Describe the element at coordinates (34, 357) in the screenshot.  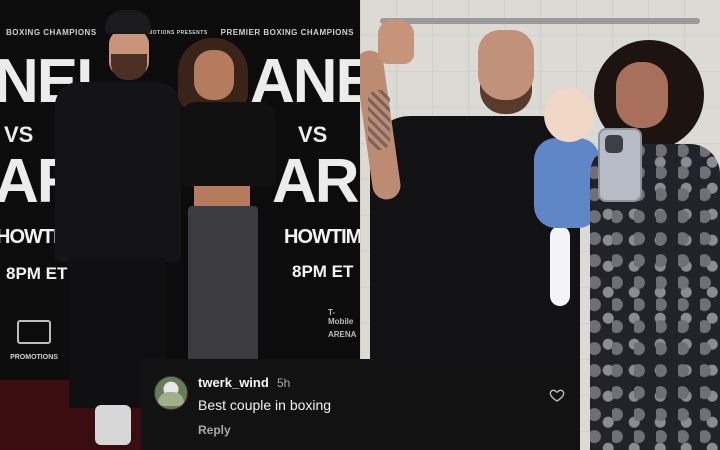
I see `promotions-logo-text: PROMOTIONS` at that location.